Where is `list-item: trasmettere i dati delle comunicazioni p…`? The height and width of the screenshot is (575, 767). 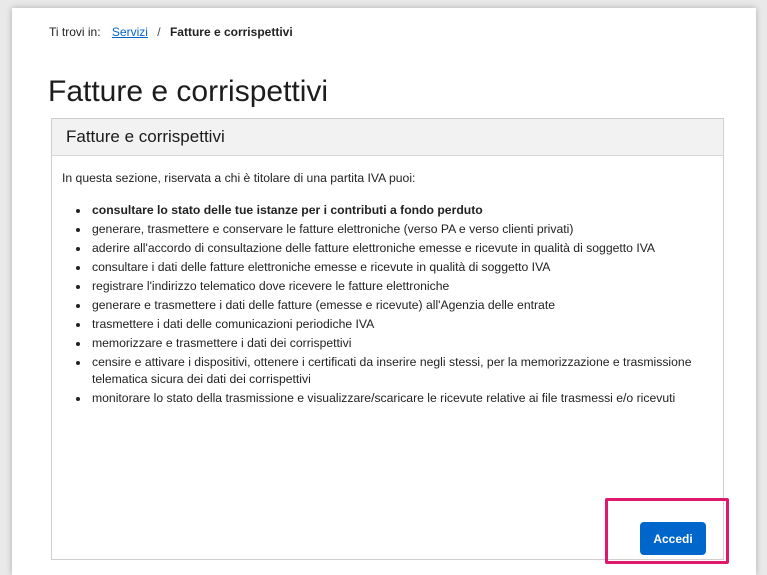
list-item: trasmettere i dati delle comunicazioni p… is located at coordinates (394, 325).